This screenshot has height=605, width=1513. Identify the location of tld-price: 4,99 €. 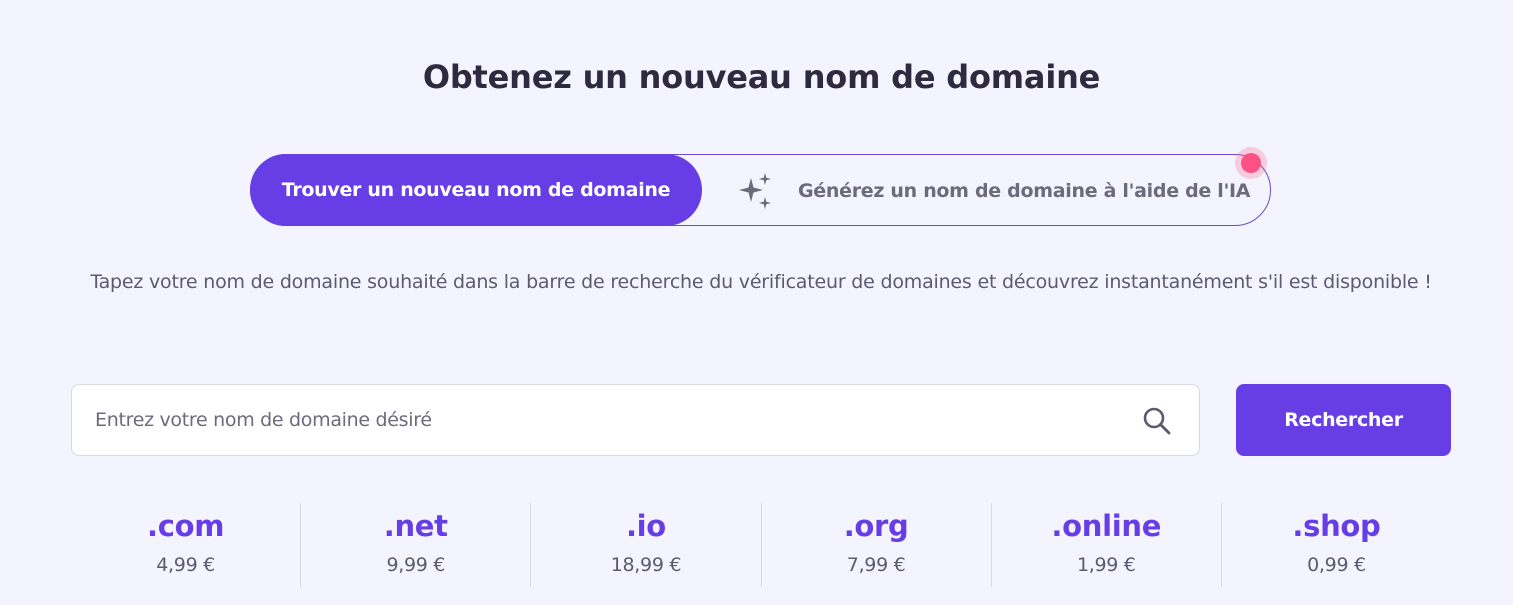
(185, 565).